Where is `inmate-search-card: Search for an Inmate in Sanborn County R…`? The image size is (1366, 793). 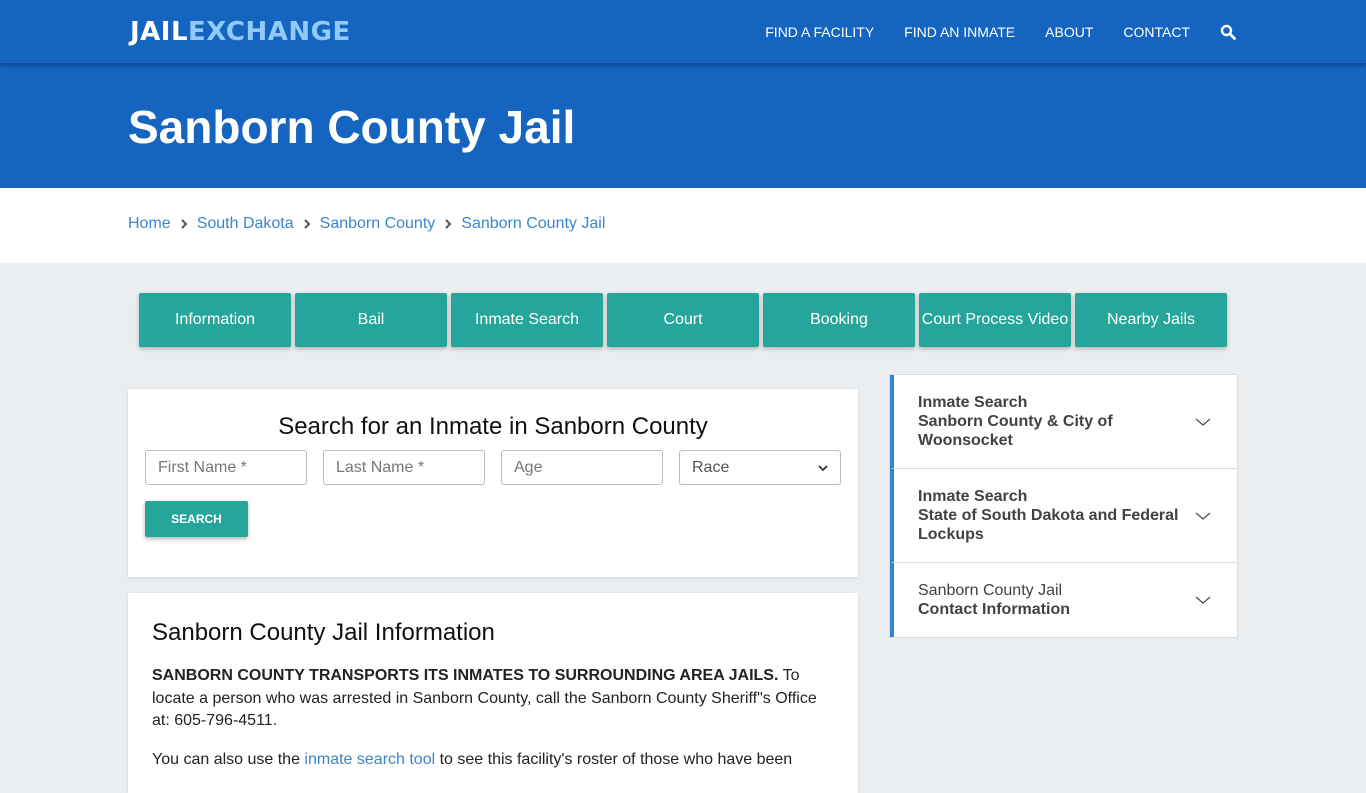
inmate-search-card: Search for an Inmate in Sanborn County R… is located at coordinates (493, 483).